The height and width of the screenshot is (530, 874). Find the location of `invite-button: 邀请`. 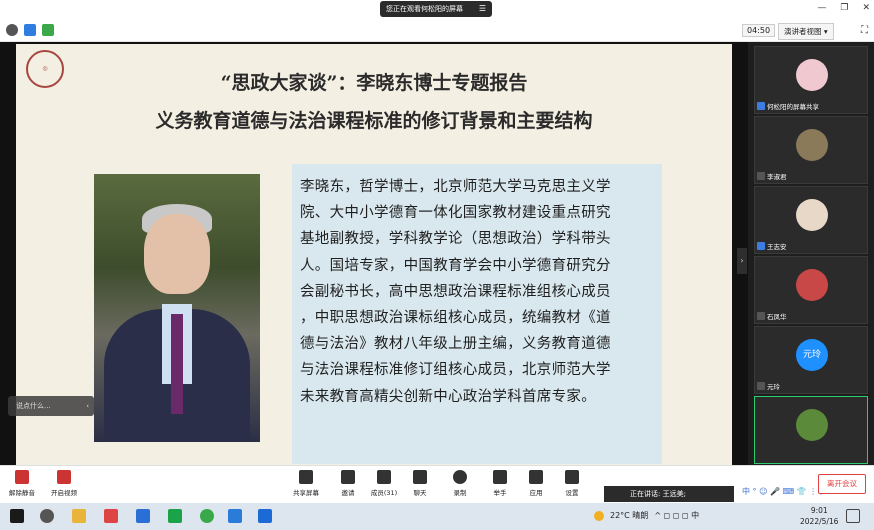

invite-button: 邀请 is located at coordinates (348, 483).